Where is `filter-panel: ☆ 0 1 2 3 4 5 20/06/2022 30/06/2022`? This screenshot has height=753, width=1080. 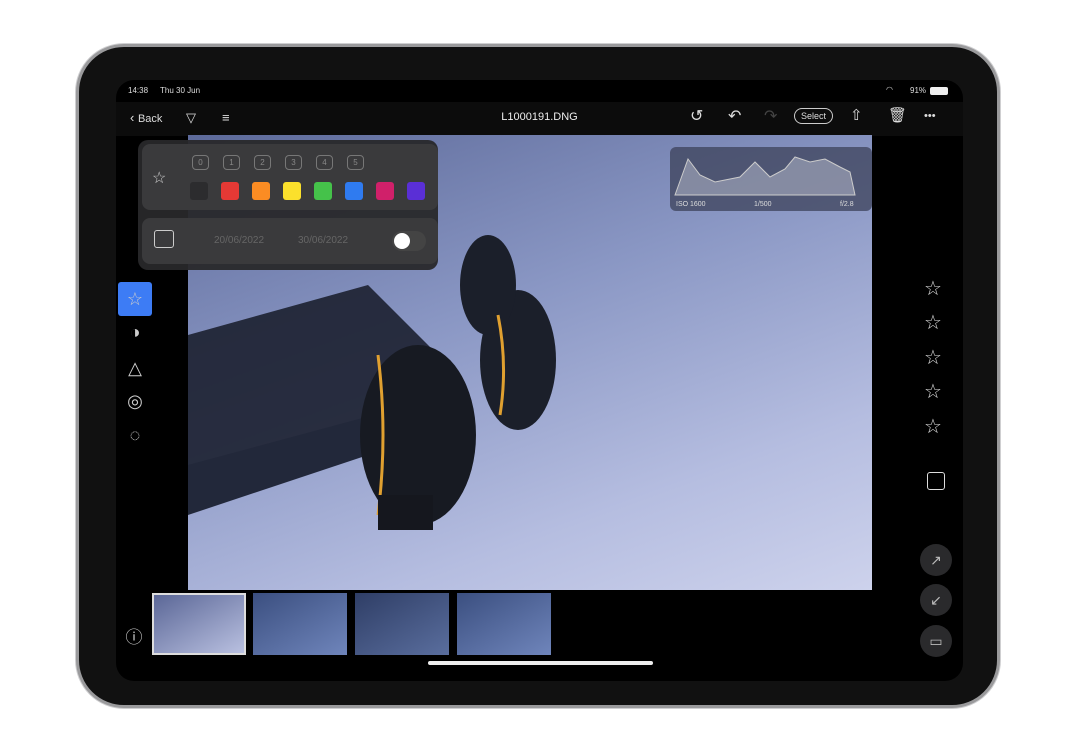 filter-panel: ☆ 0 1 2 3 4 5 20/06/2022 30/06/2022 is located at coordinates (288, 205).